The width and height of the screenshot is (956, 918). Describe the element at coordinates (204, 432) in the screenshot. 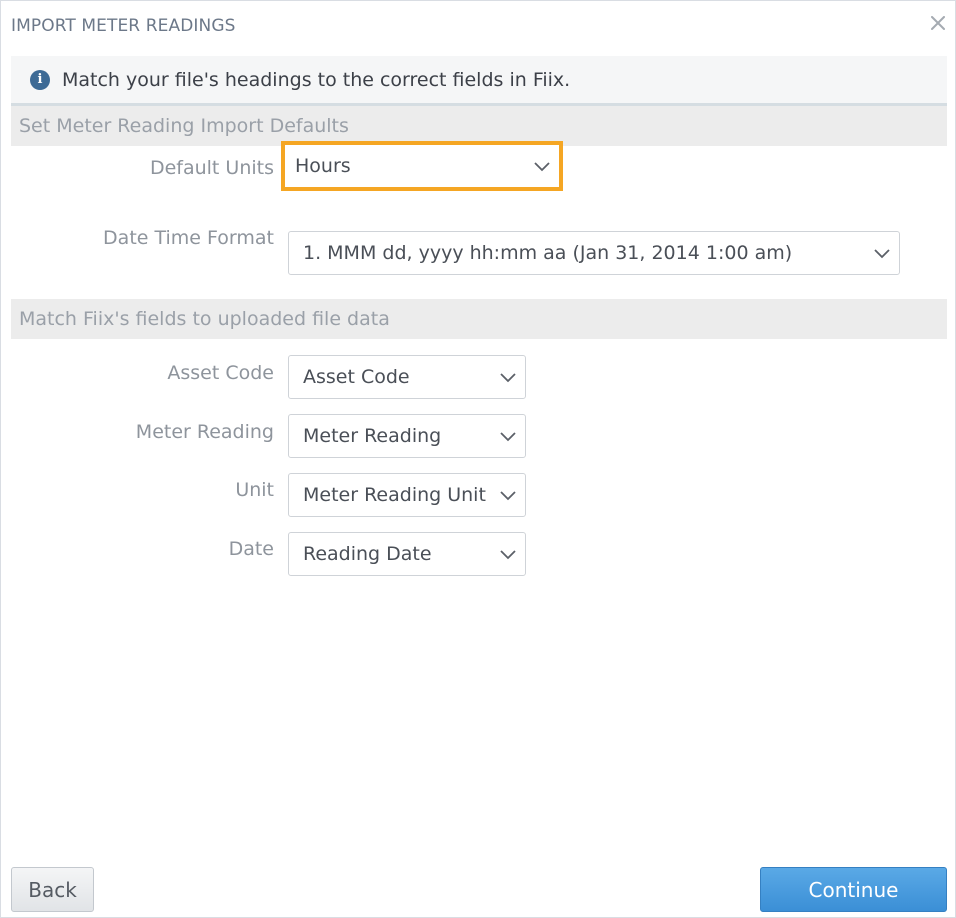

I see `meter-reading-label: Meter Reading` at that location.